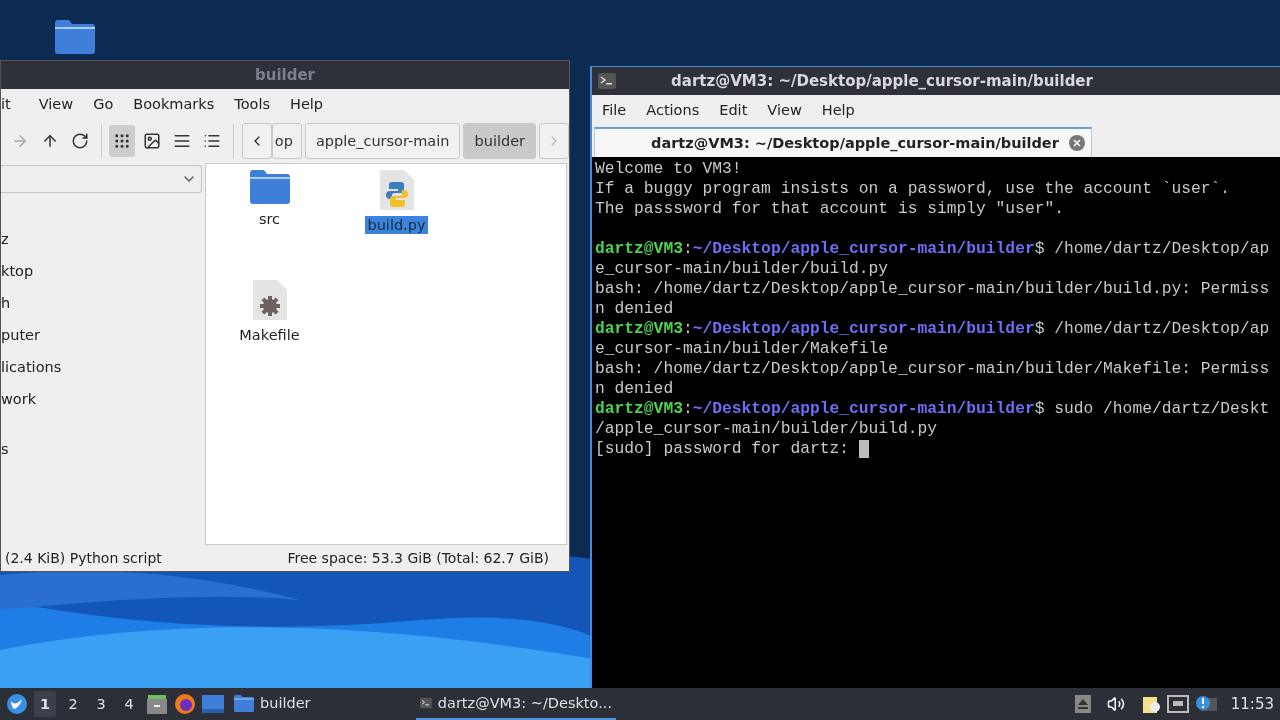  Describe the element at coordinates (269, 300) in the screenshot. I see `gear-file-icon` at that location.